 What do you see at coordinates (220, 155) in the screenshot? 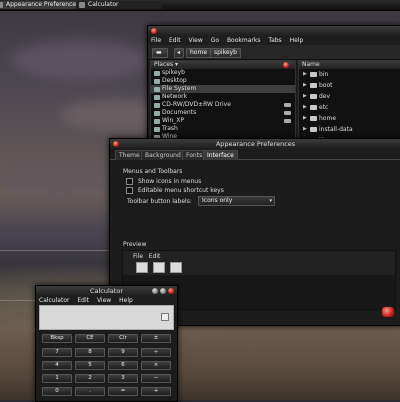
I see `tab-interface: Interface` at bounding box center [220, 155].